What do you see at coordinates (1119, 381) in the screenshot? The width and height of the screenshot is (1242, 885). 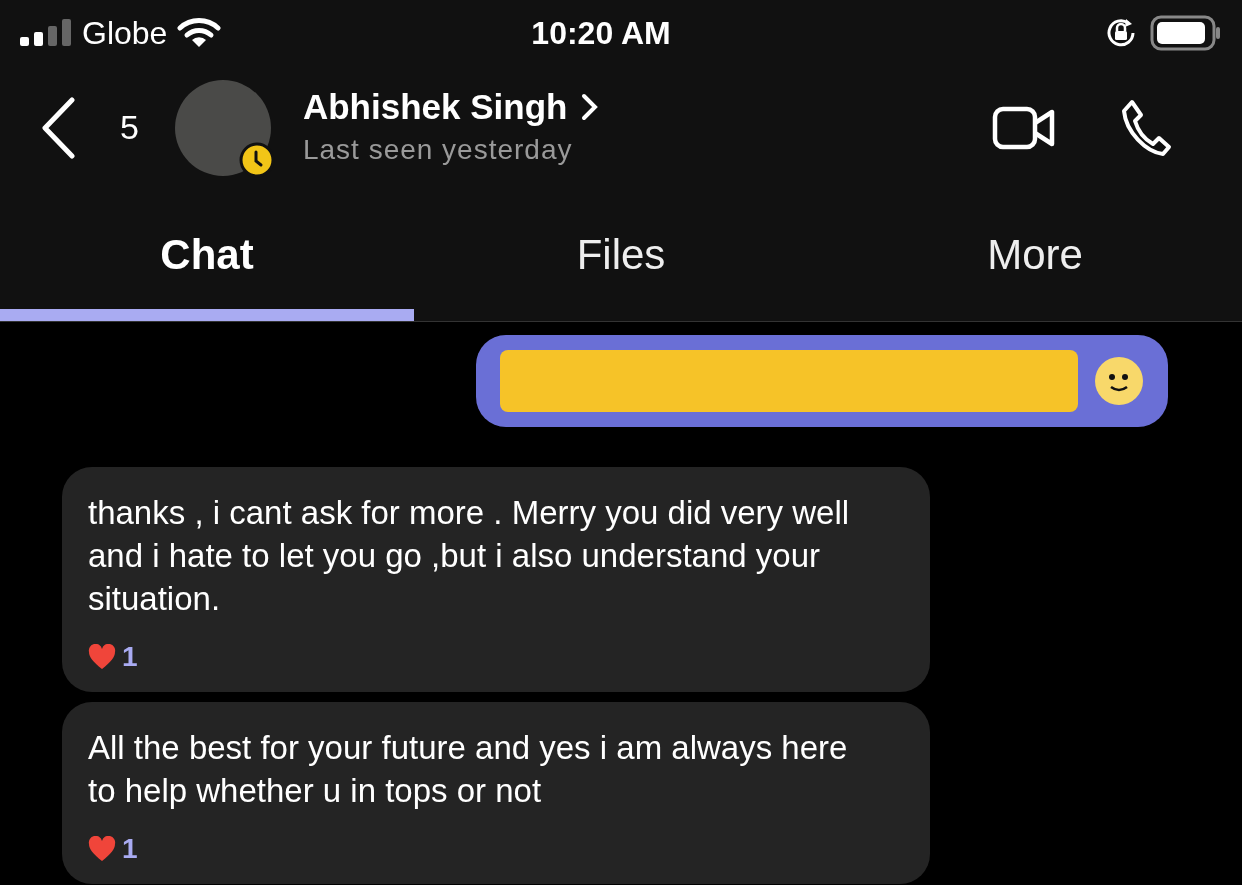 I see `smiley-icon` at bounding box center [1119, 381].